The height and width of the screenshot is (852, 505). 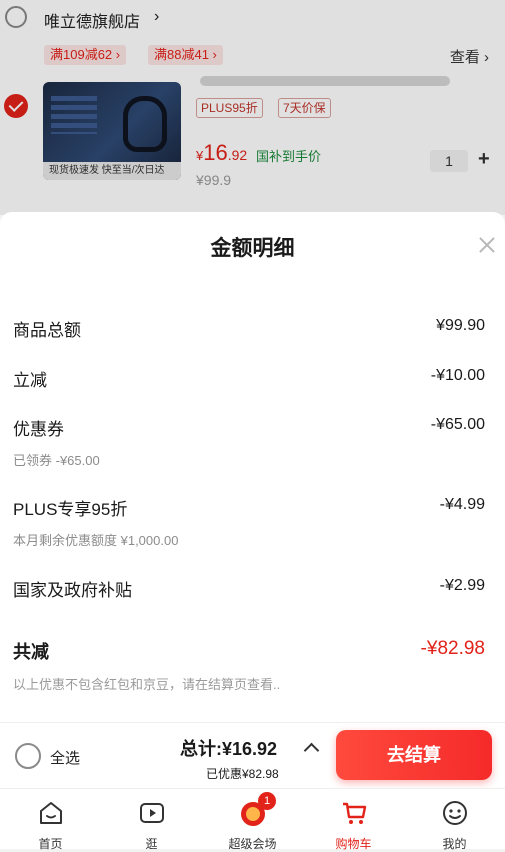 What do you see at coordinates (31, 652) in the screenshot?
I see `total-discount-label: 共减` at bounding box center [31, 652].